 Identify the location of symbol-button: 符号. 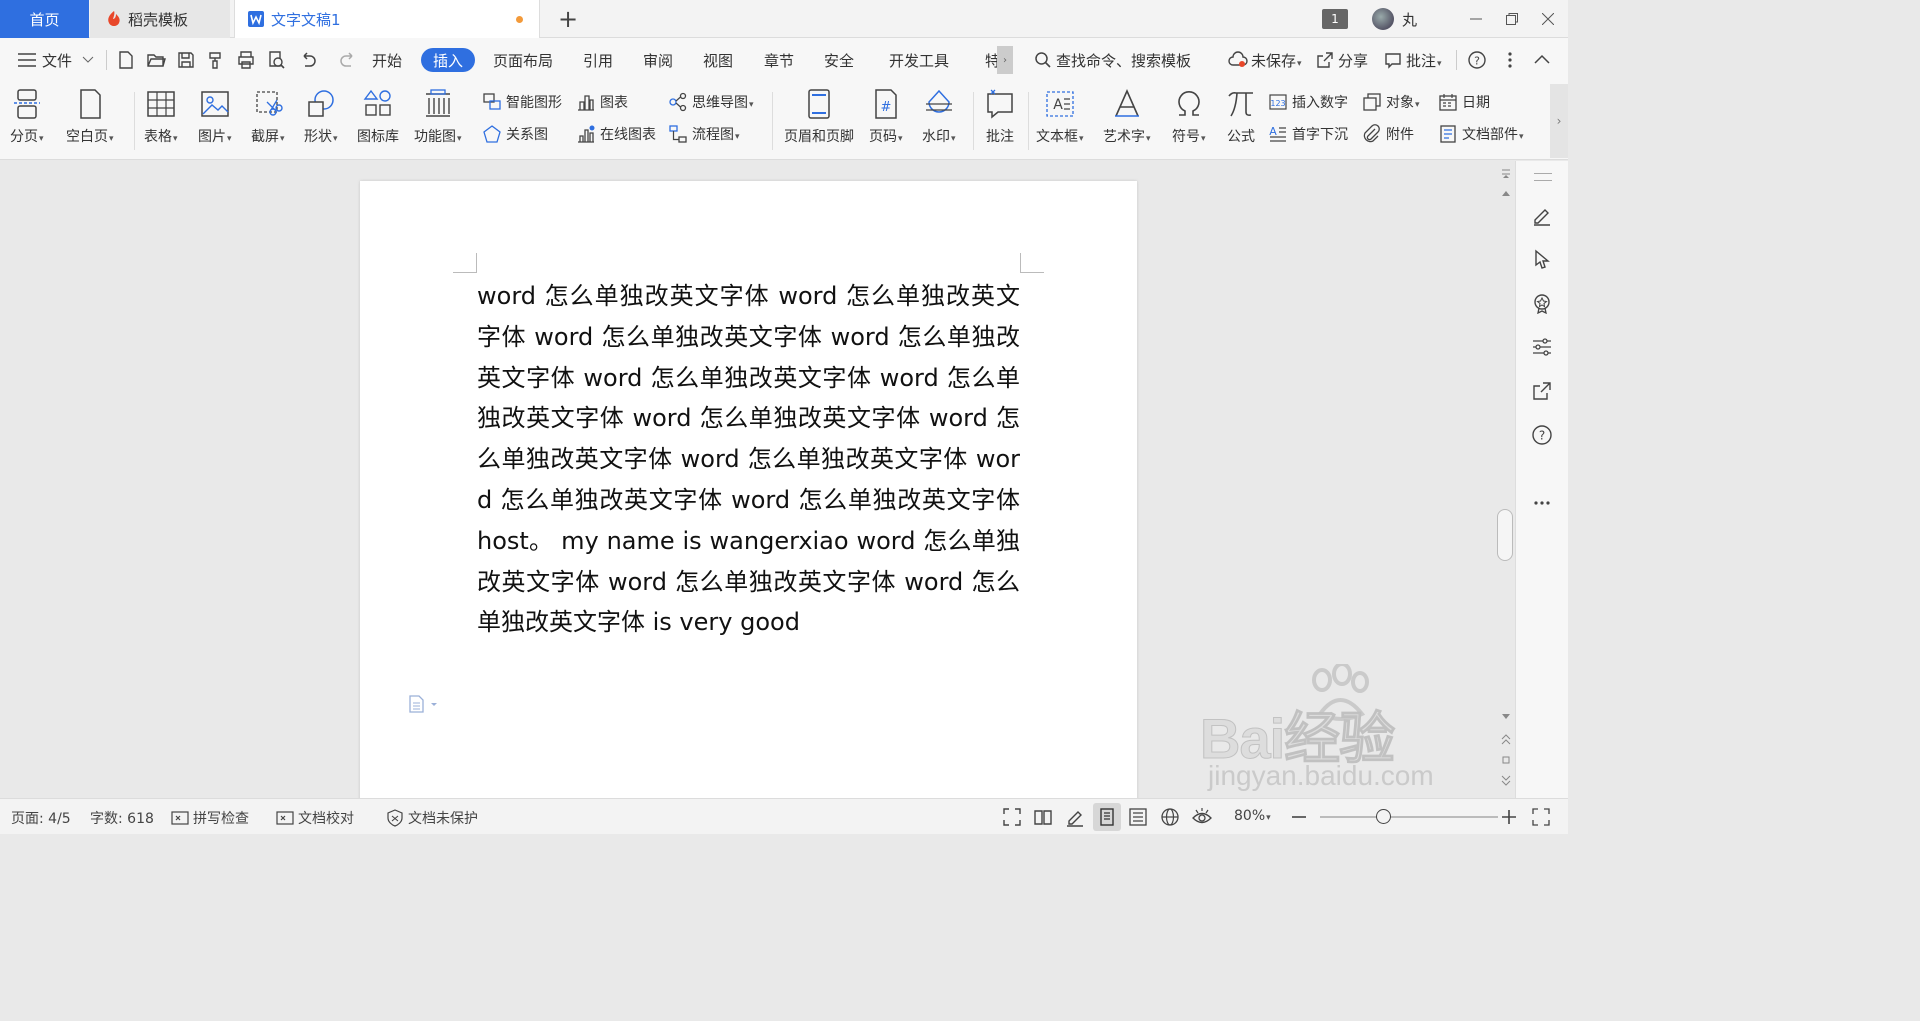
(1189, 121).